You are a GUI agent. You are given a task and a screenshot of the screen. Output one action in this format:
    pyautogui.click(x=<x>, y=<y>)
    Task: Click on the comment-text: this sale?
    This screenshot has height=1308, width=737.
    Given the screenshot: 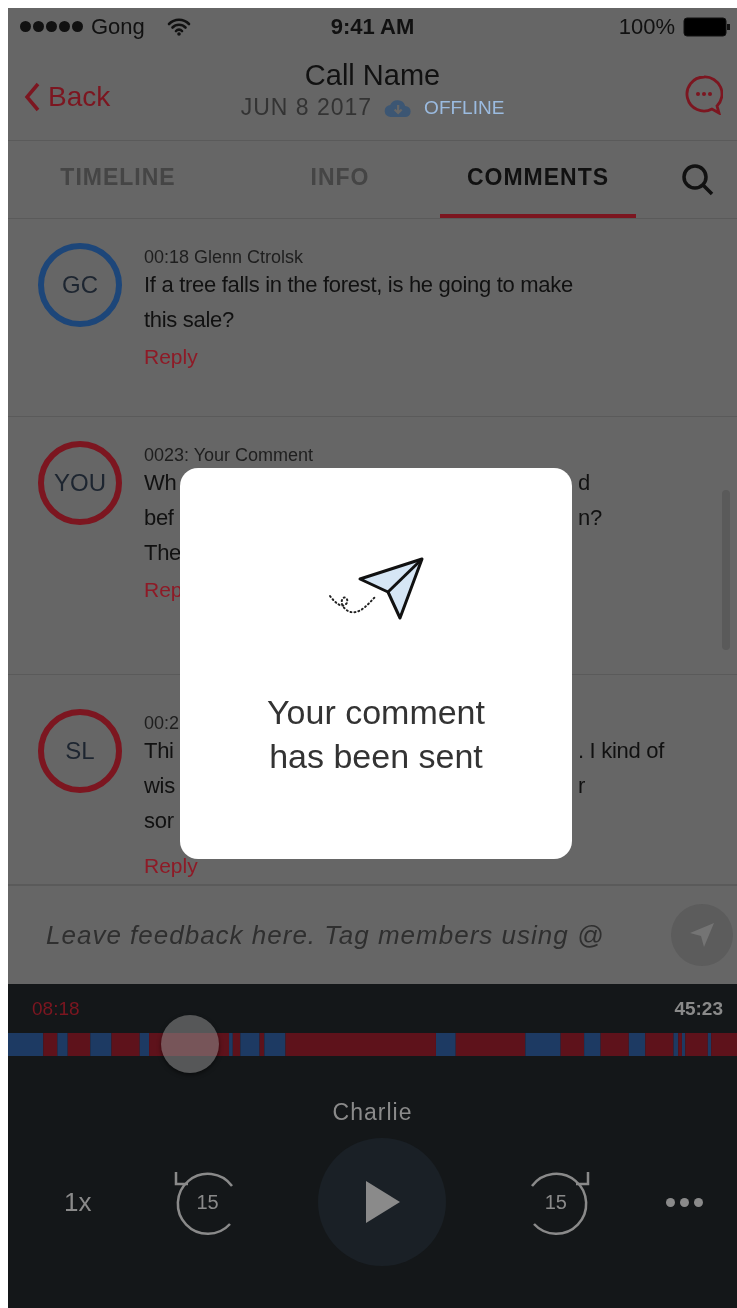 What is the action you would take?
    pyautogui.click(x=189, y=320)
    